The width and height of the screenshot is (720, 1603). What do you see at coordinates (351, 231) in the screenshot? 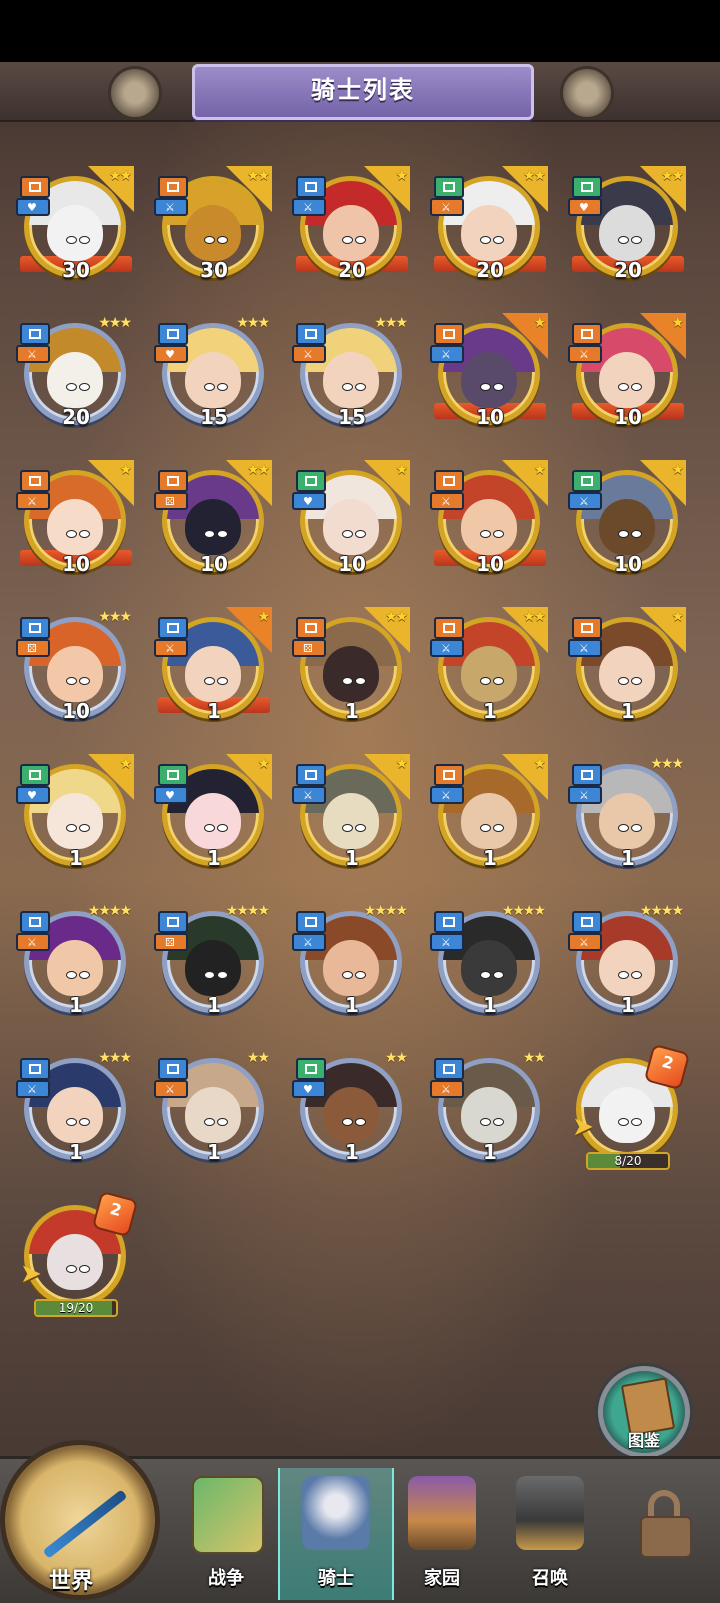
I see `knight-card: ★ ⚔ 20` at bounding box center [351, 231].